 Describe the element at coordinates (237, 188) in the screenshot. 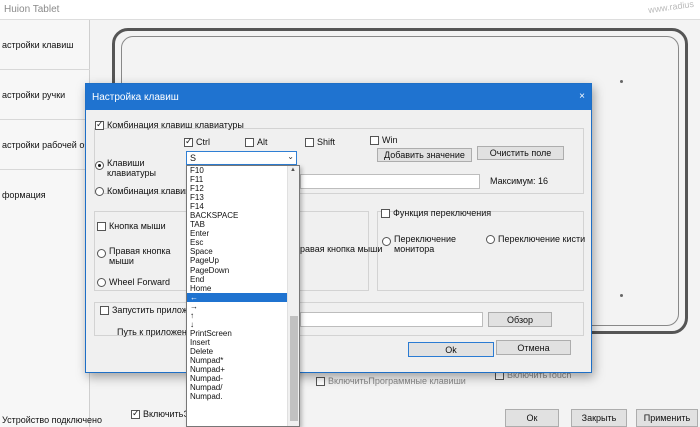

I see `dropdown-option: F12` at that location.